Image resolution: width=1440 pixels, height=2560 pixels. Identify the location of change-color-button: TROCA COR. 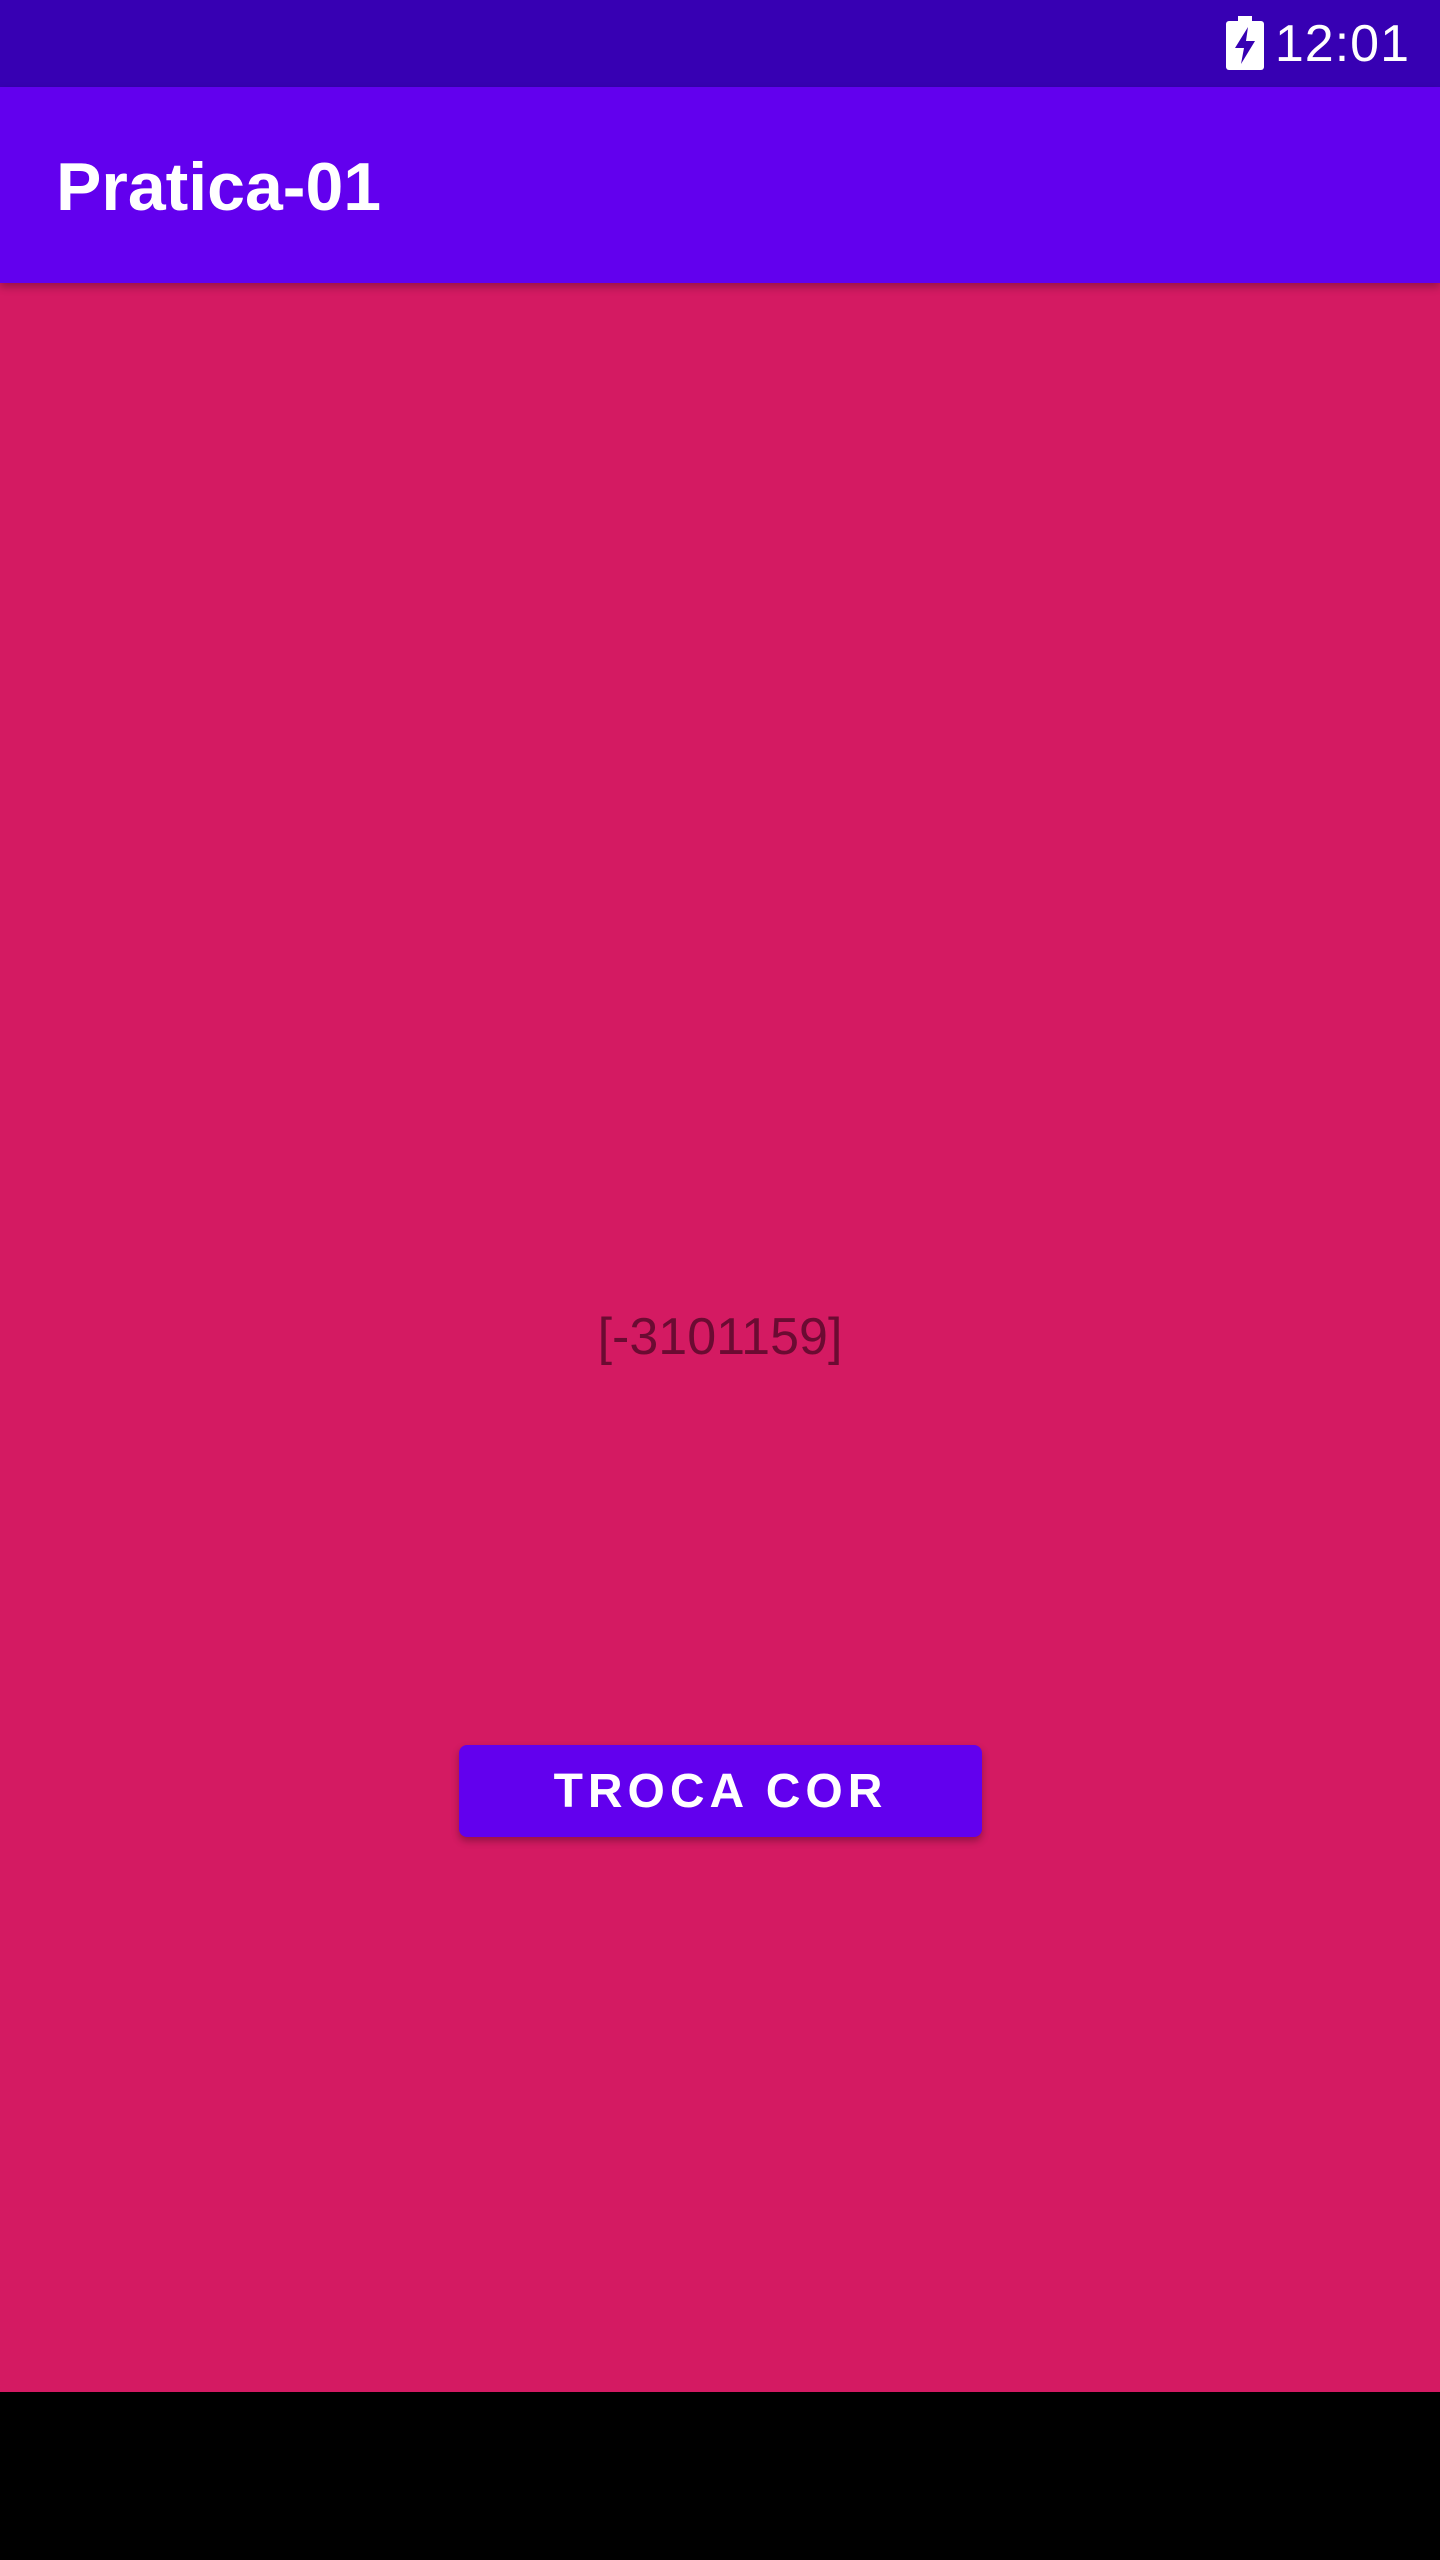
(720, 1791).